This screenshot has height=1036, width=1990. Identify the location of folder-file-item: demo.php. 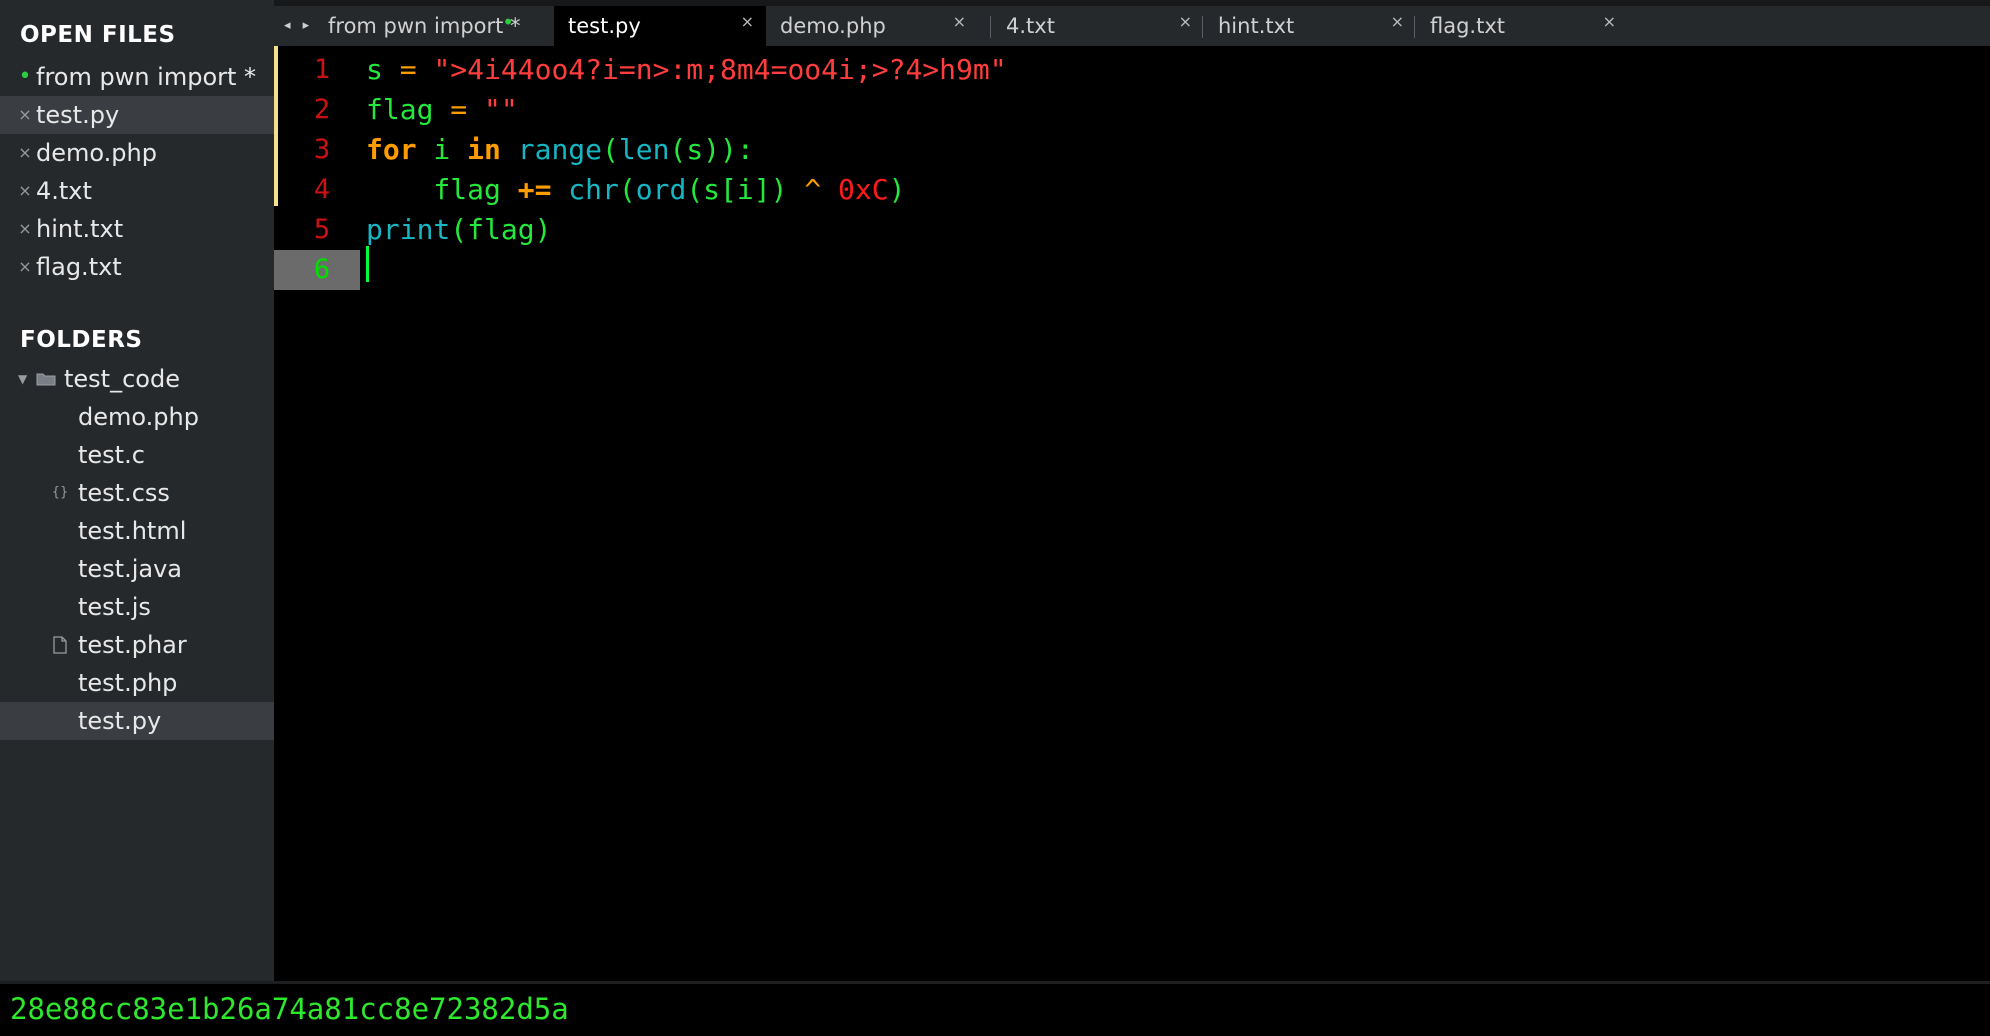
(137, 417).